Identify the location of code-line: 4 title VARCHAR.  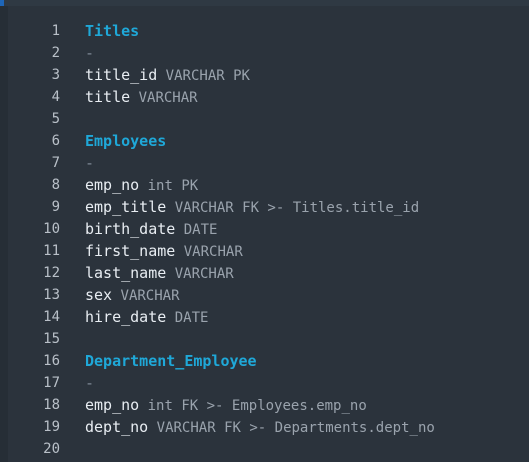
(268, 97).